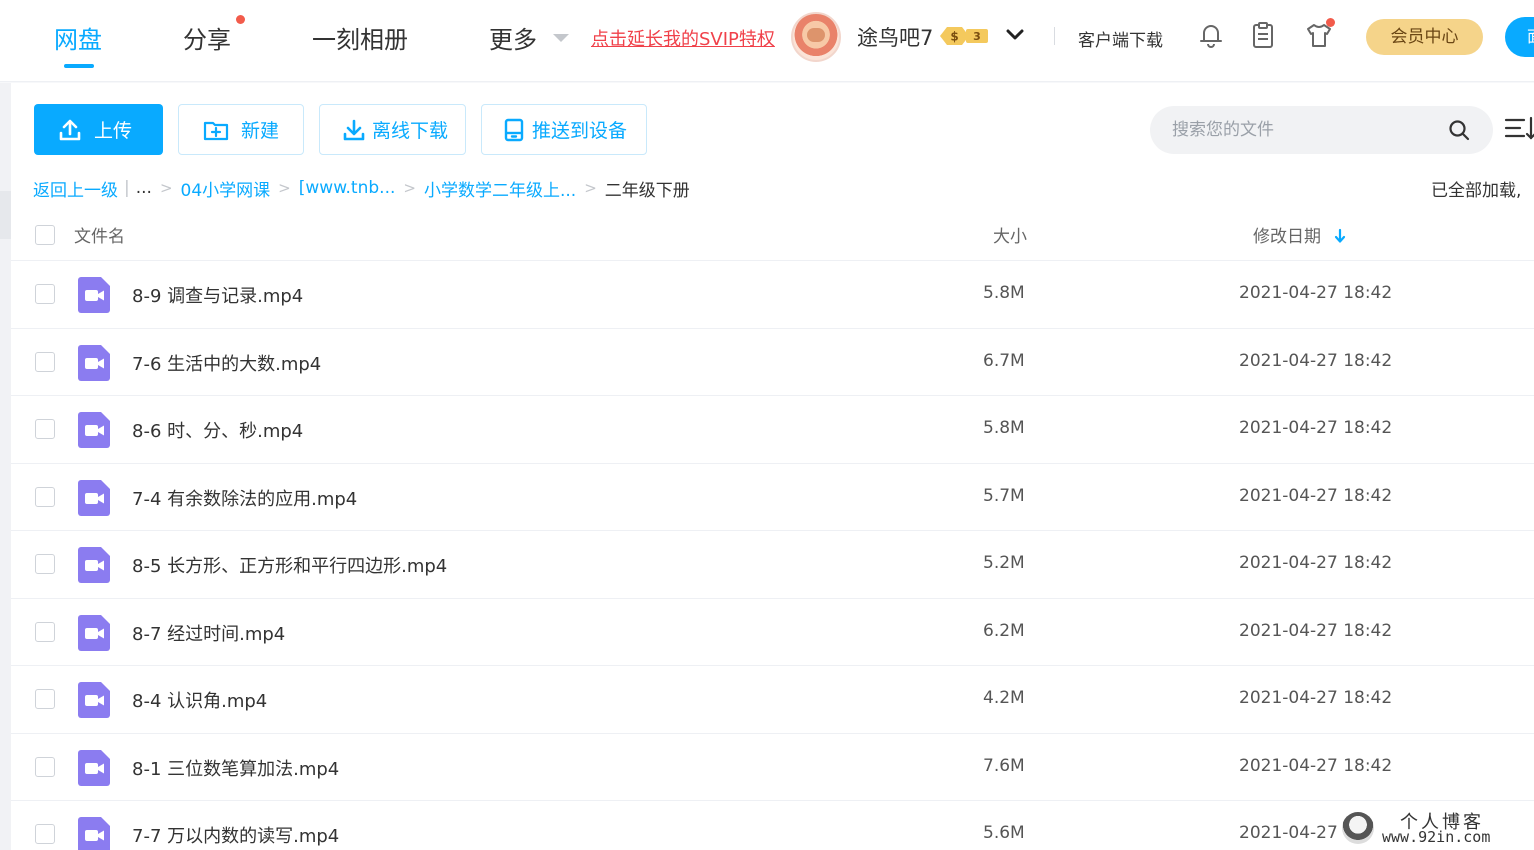 The height and width of the screenshot is (850, 1534). I want to click on push-to-device-button: 推送到设备, so click(564, 129).